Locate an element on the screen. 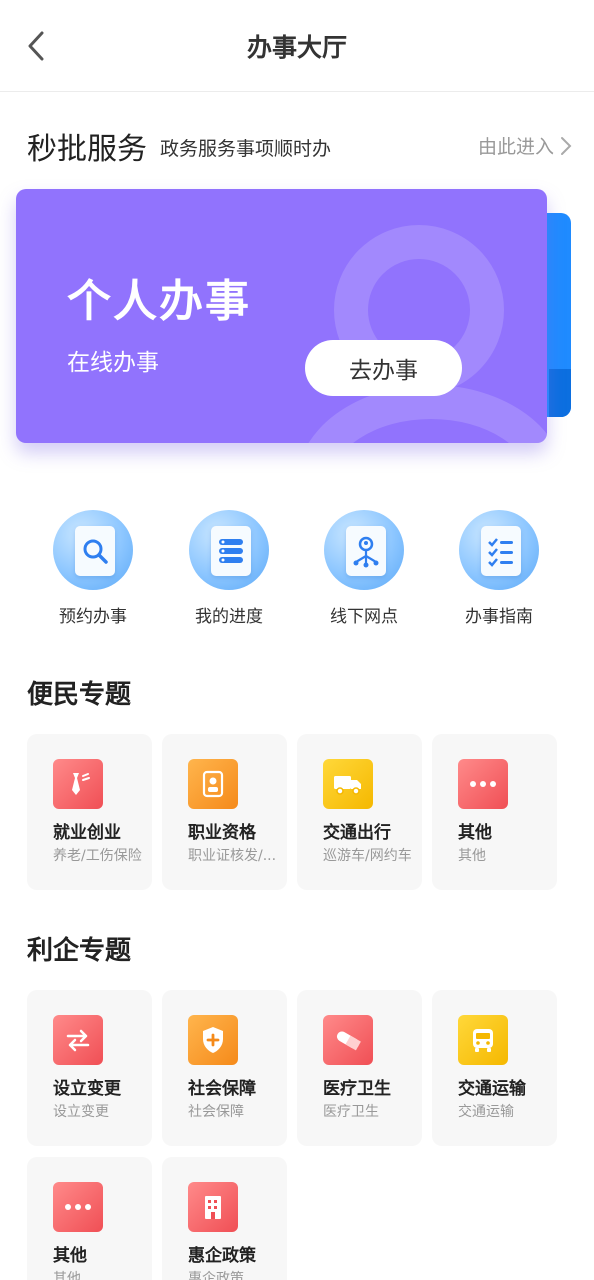 This screenshot has height=1280, width=594. quick-actions: 预约办事 我的进度 线下网点 办事指南 is located at coordinates (297, 570).